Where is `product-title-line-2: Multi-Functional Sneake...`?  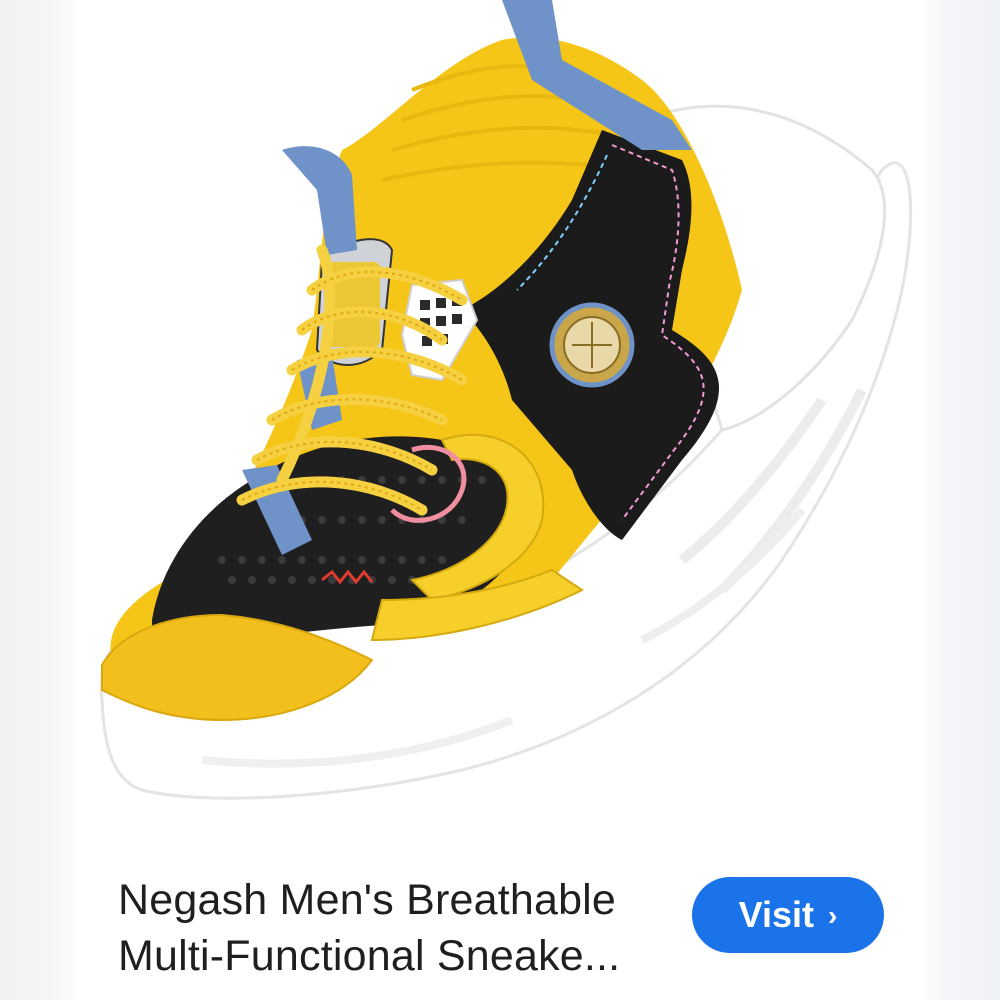
product-title-line-2: Multi-Functional Sneake... is located at coordinates (369, 956).